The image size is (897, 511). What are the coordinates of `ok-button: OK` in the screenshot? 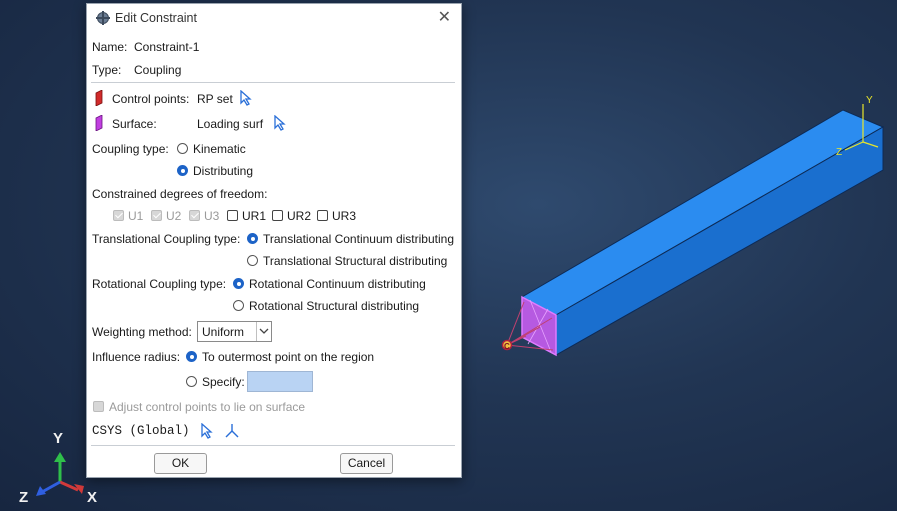 It's located at (180, 463).